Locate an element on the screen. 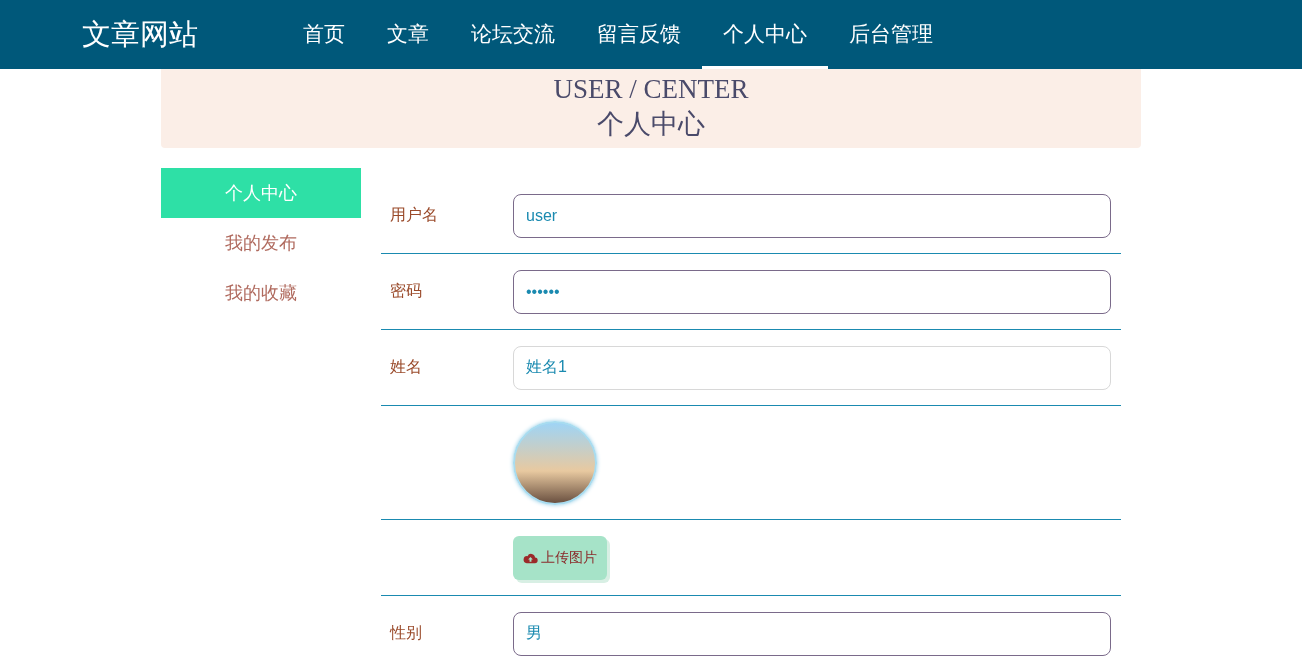 The width and height of the screenshot is (1302, 656). nav-link: 文章 is located at coordinates (408, 34).